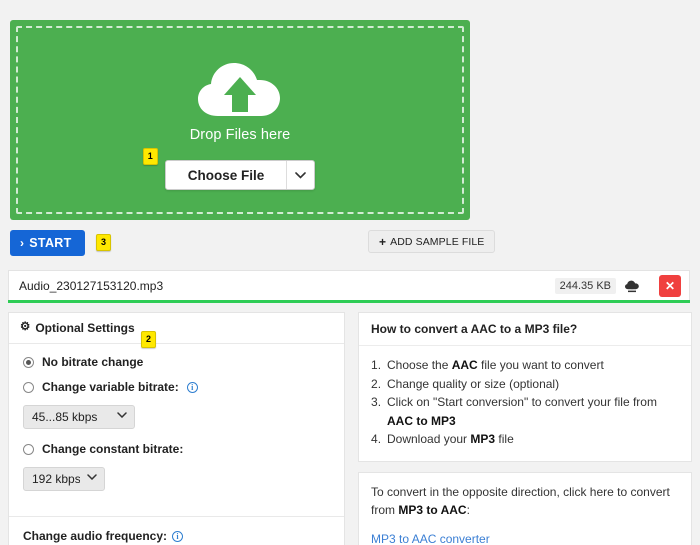 The width and height of the screenshot is (700, 545). I want to click on constant-bitrate-label: Change constant bitrate:, so click(113, 449).